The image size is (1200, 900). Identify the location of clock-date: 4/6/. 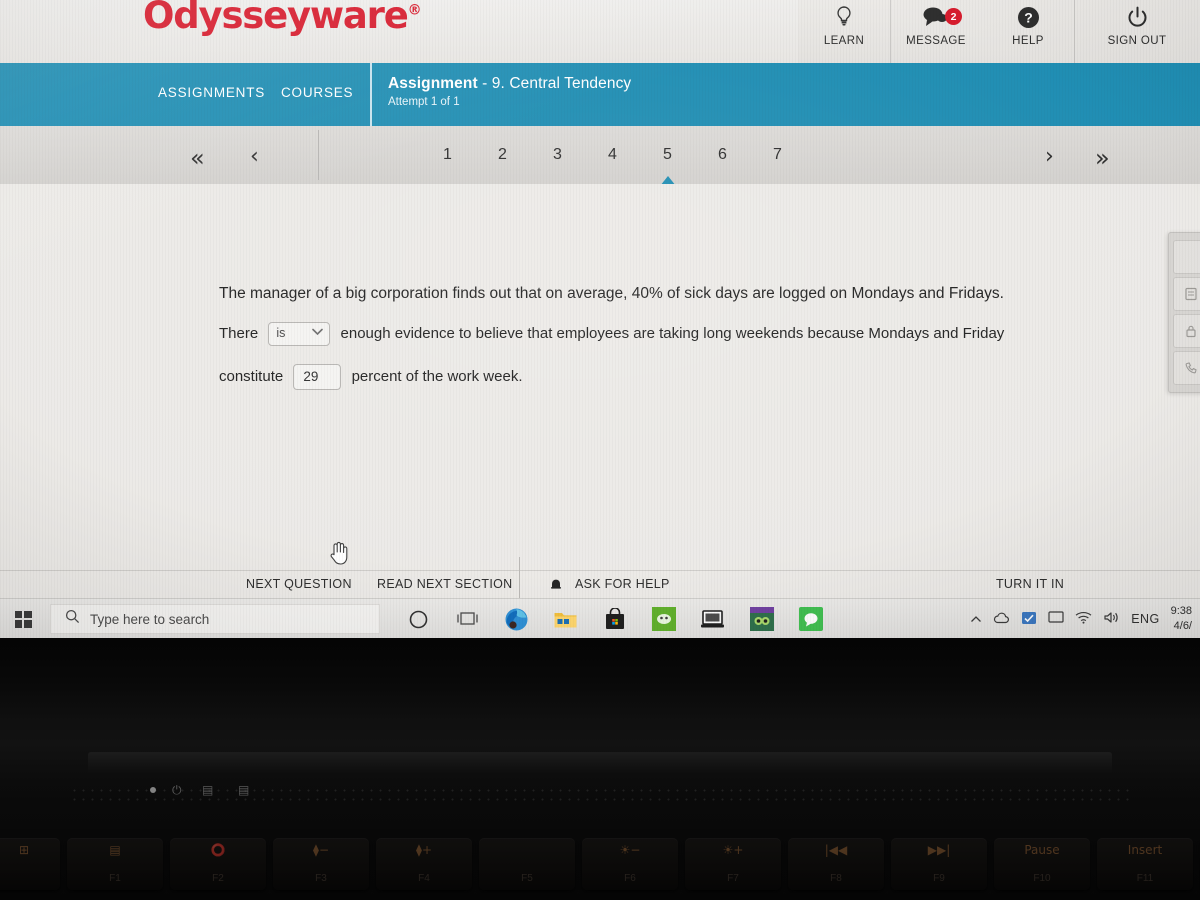
(1182, 626).